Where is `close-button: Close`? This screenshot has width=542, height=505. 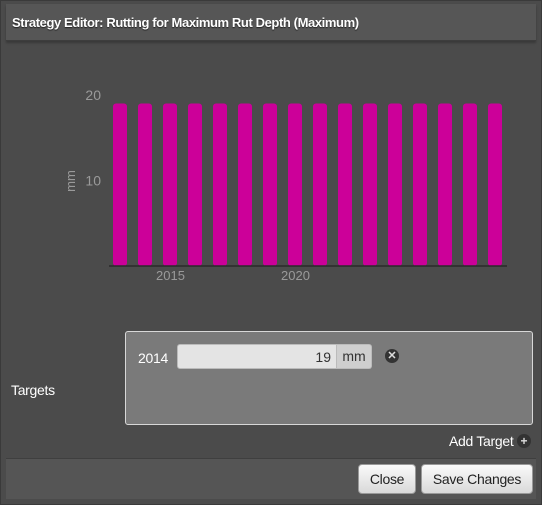
close-button: Close is located at coordinates (387, 479).